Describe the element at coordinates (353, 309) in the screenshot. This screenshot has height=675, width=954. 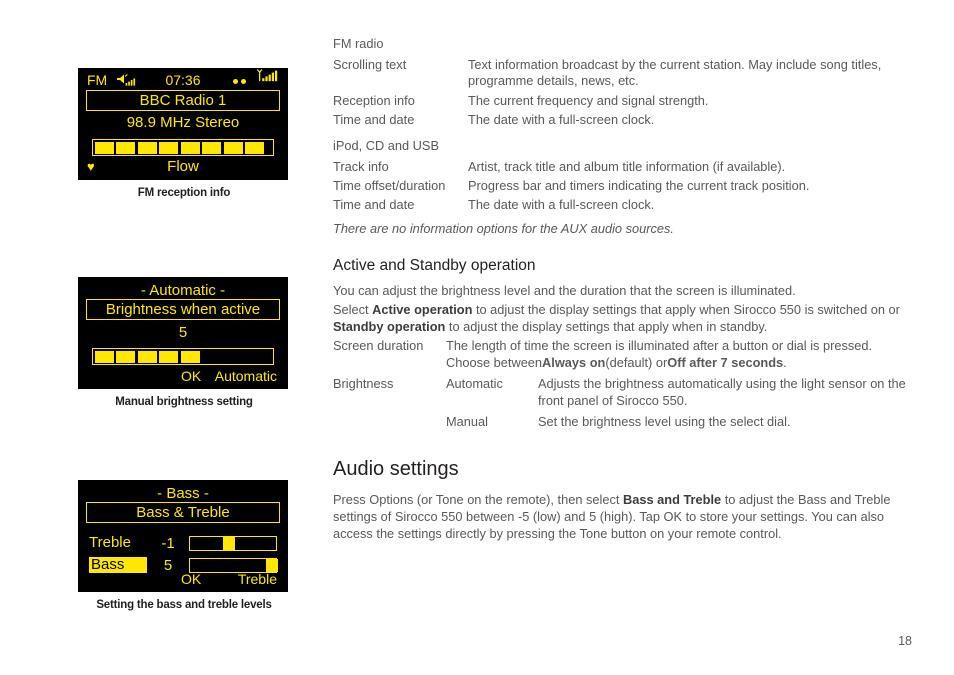
I see `p2-text-a: Select` at that location.